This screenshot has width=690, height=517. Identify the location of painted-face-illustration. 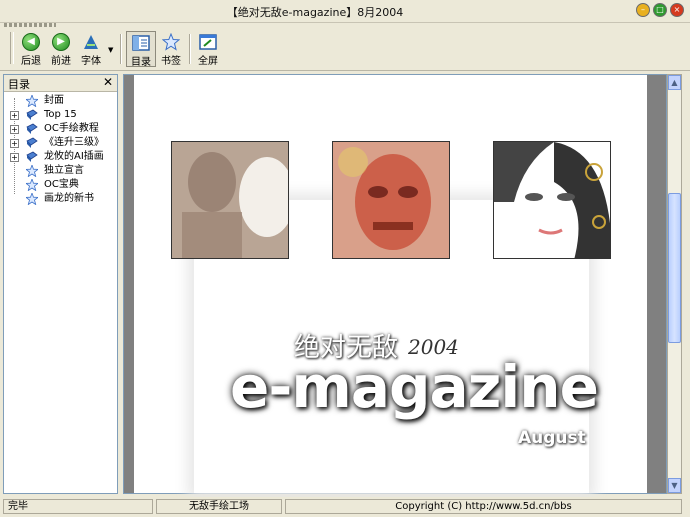
(391, 200).